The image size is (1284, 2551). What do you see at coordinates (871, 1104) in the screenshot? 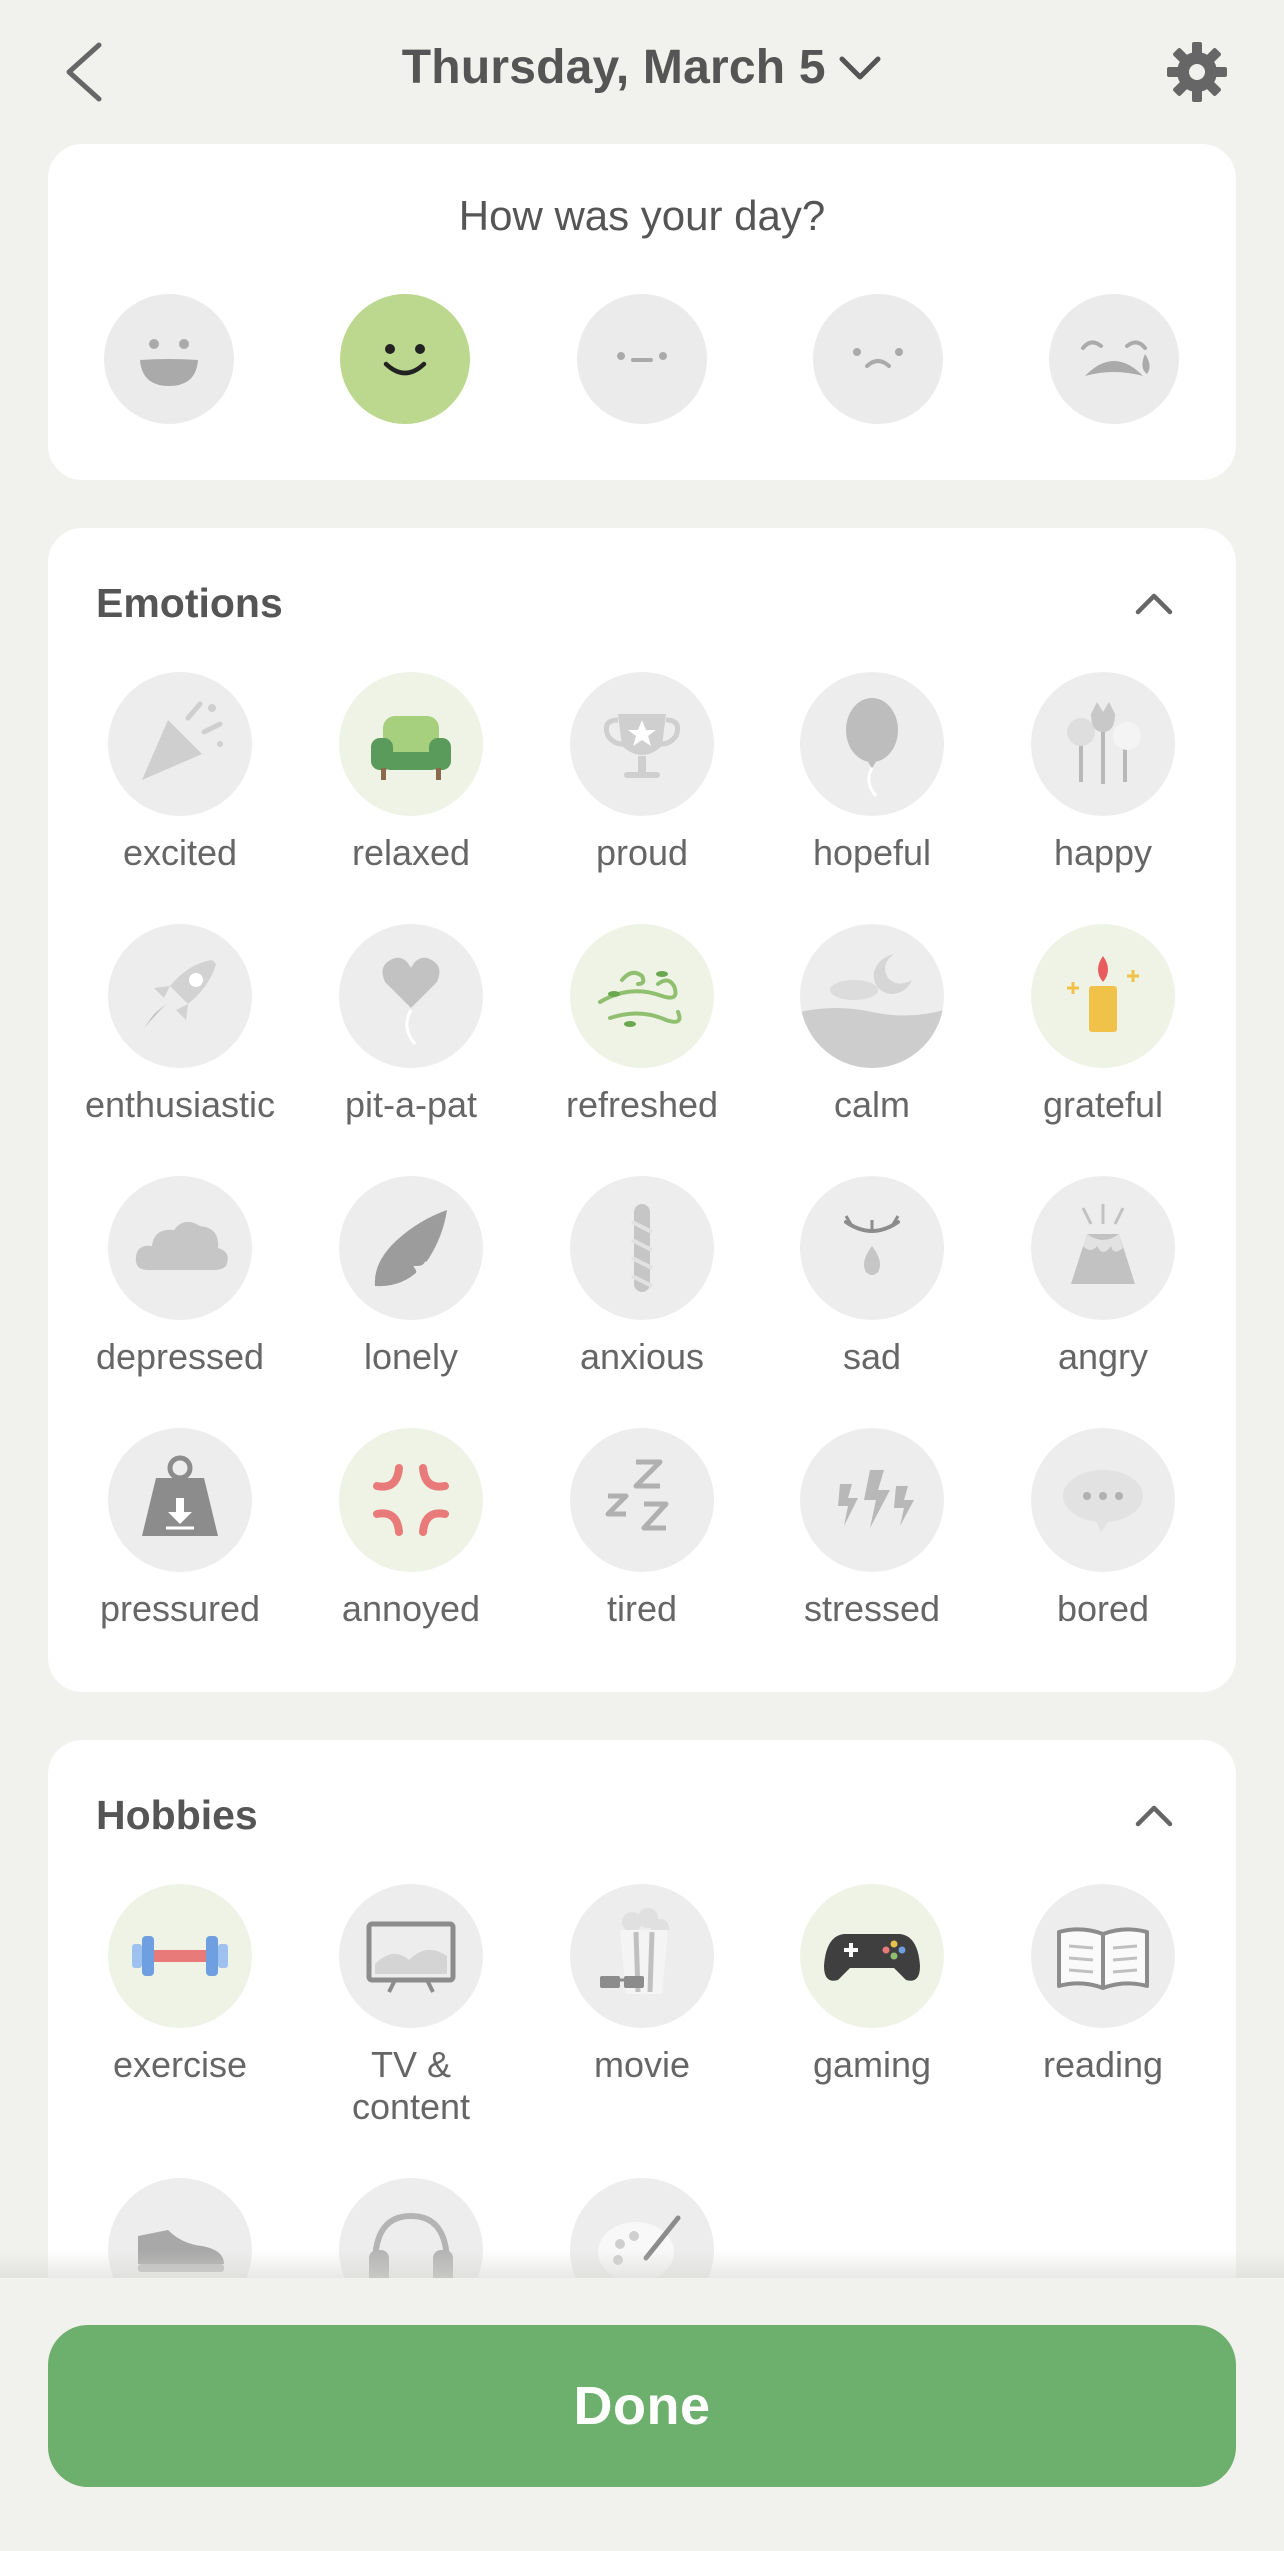
I see `emotion-label: calm` at bounding box center [871, 1104].